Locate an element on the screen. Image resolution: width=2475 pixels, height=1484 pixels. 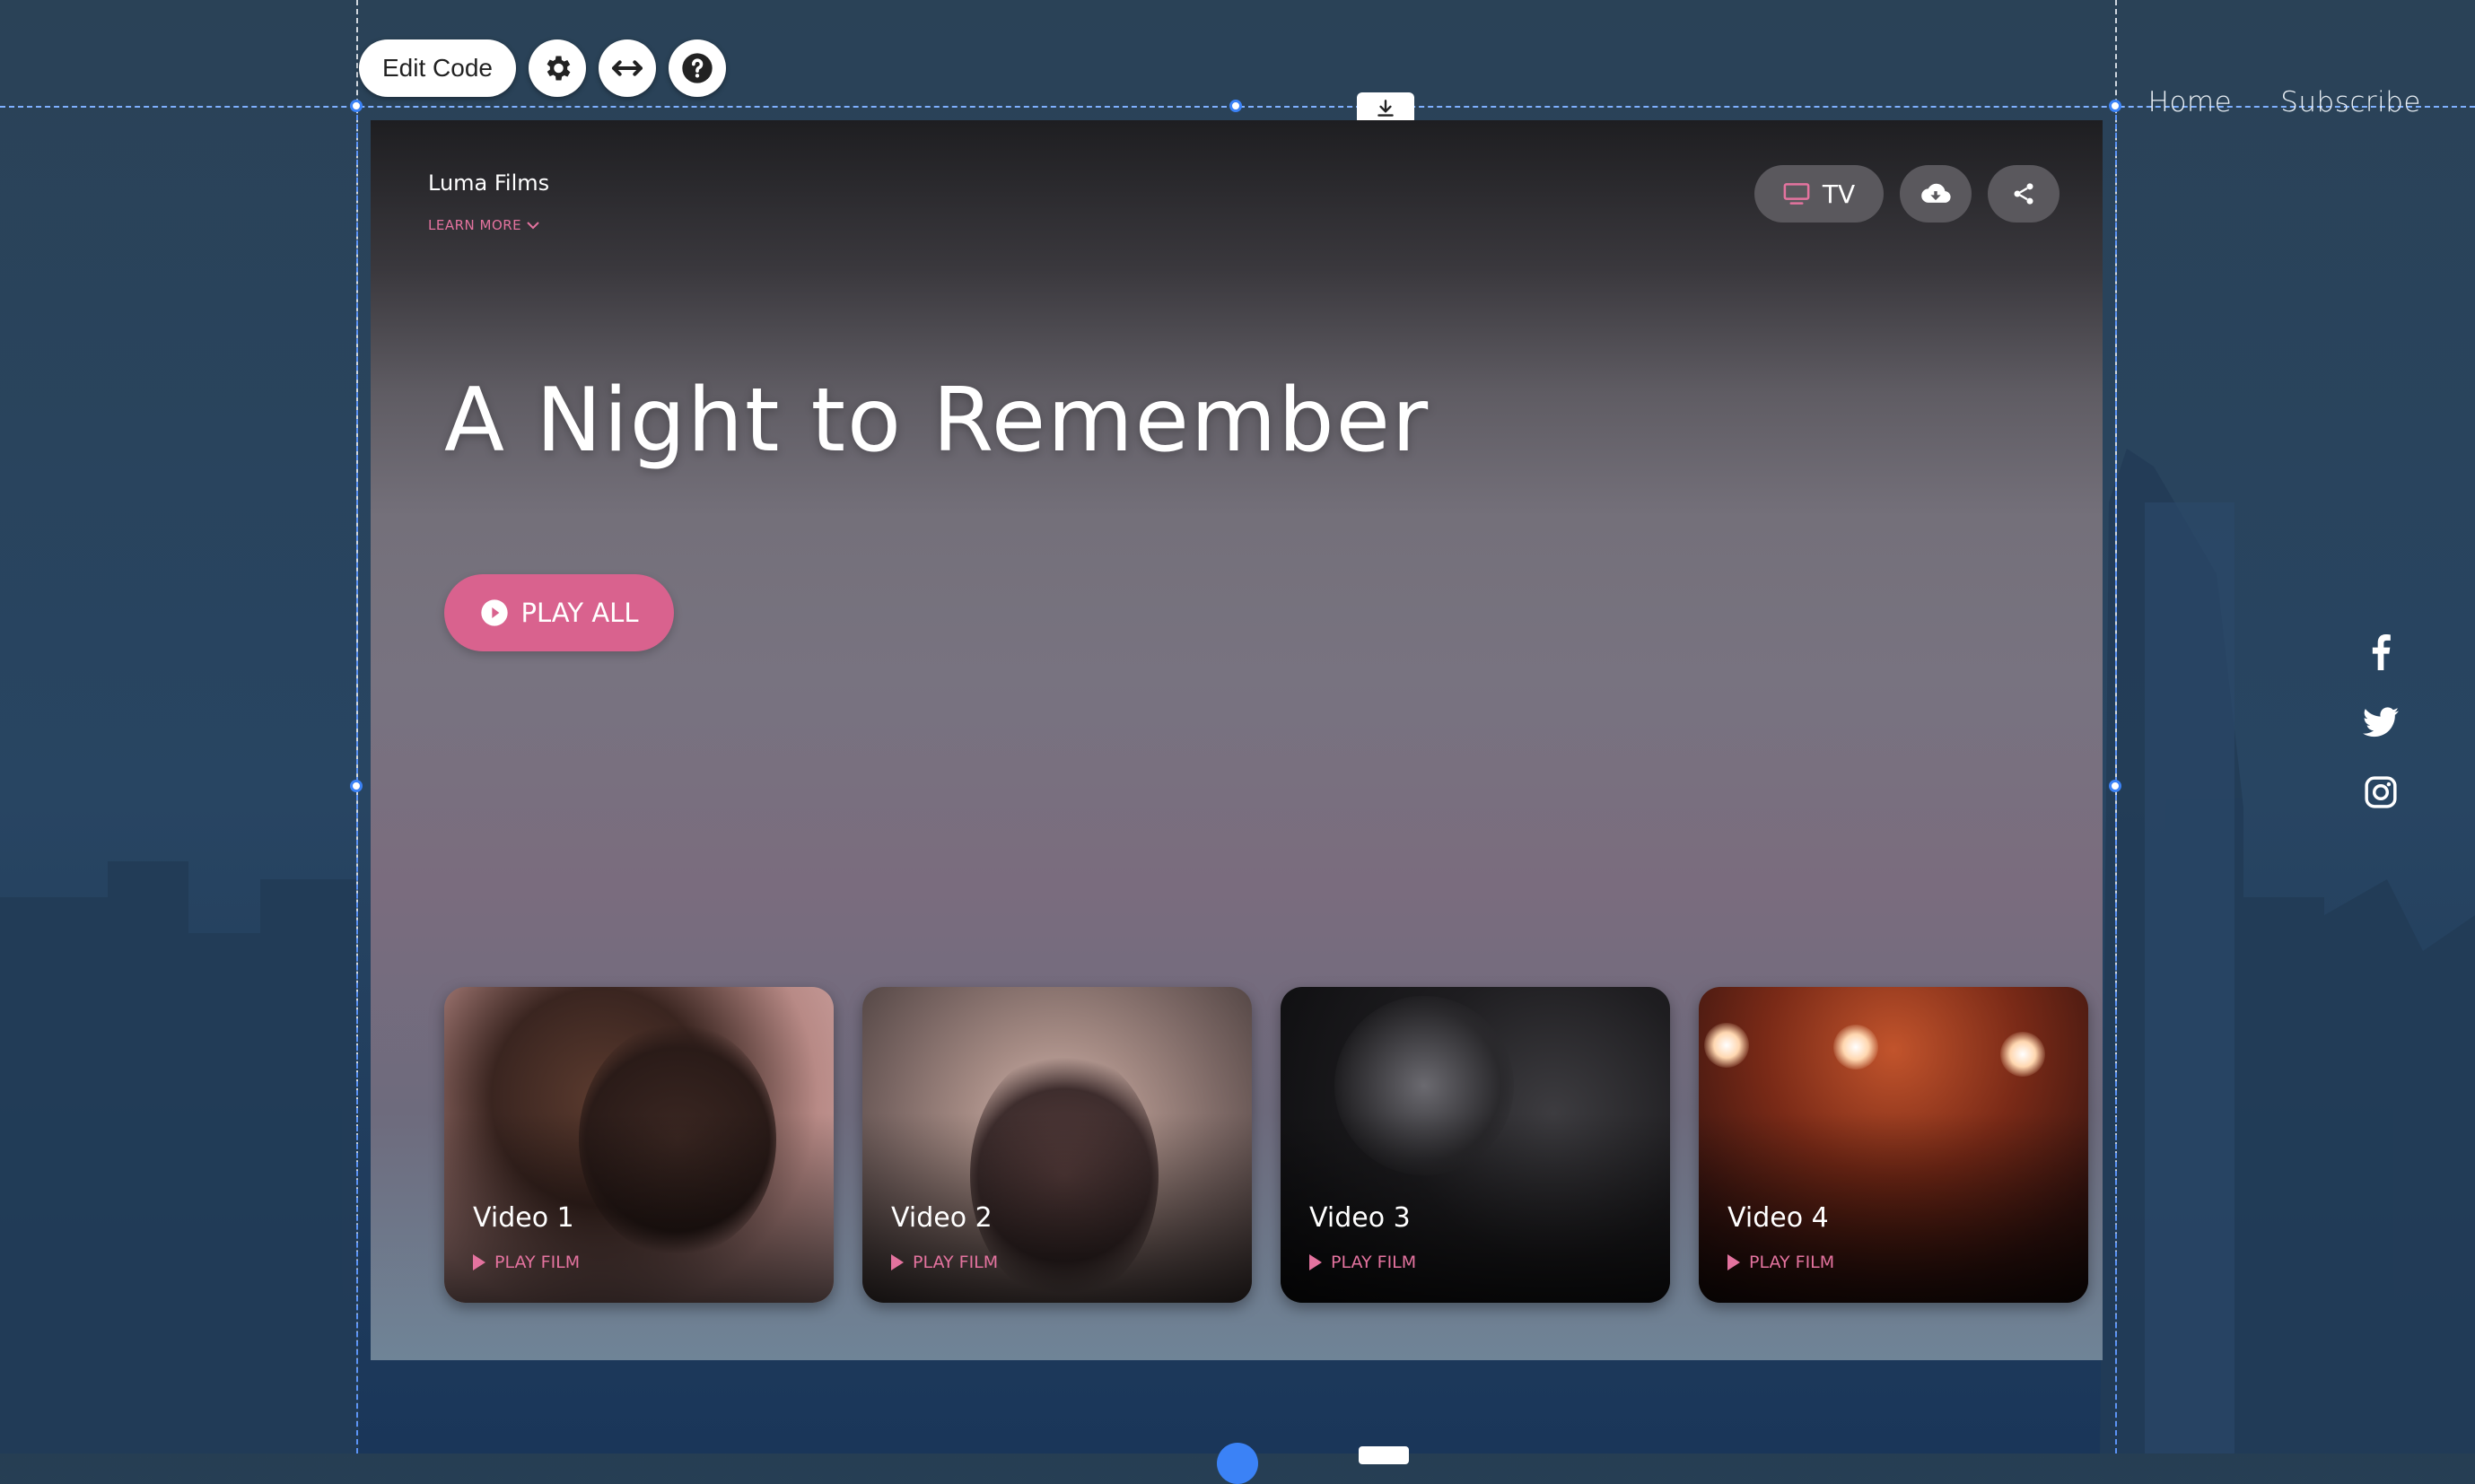
stretch-button is located at coordinates (627, 68).